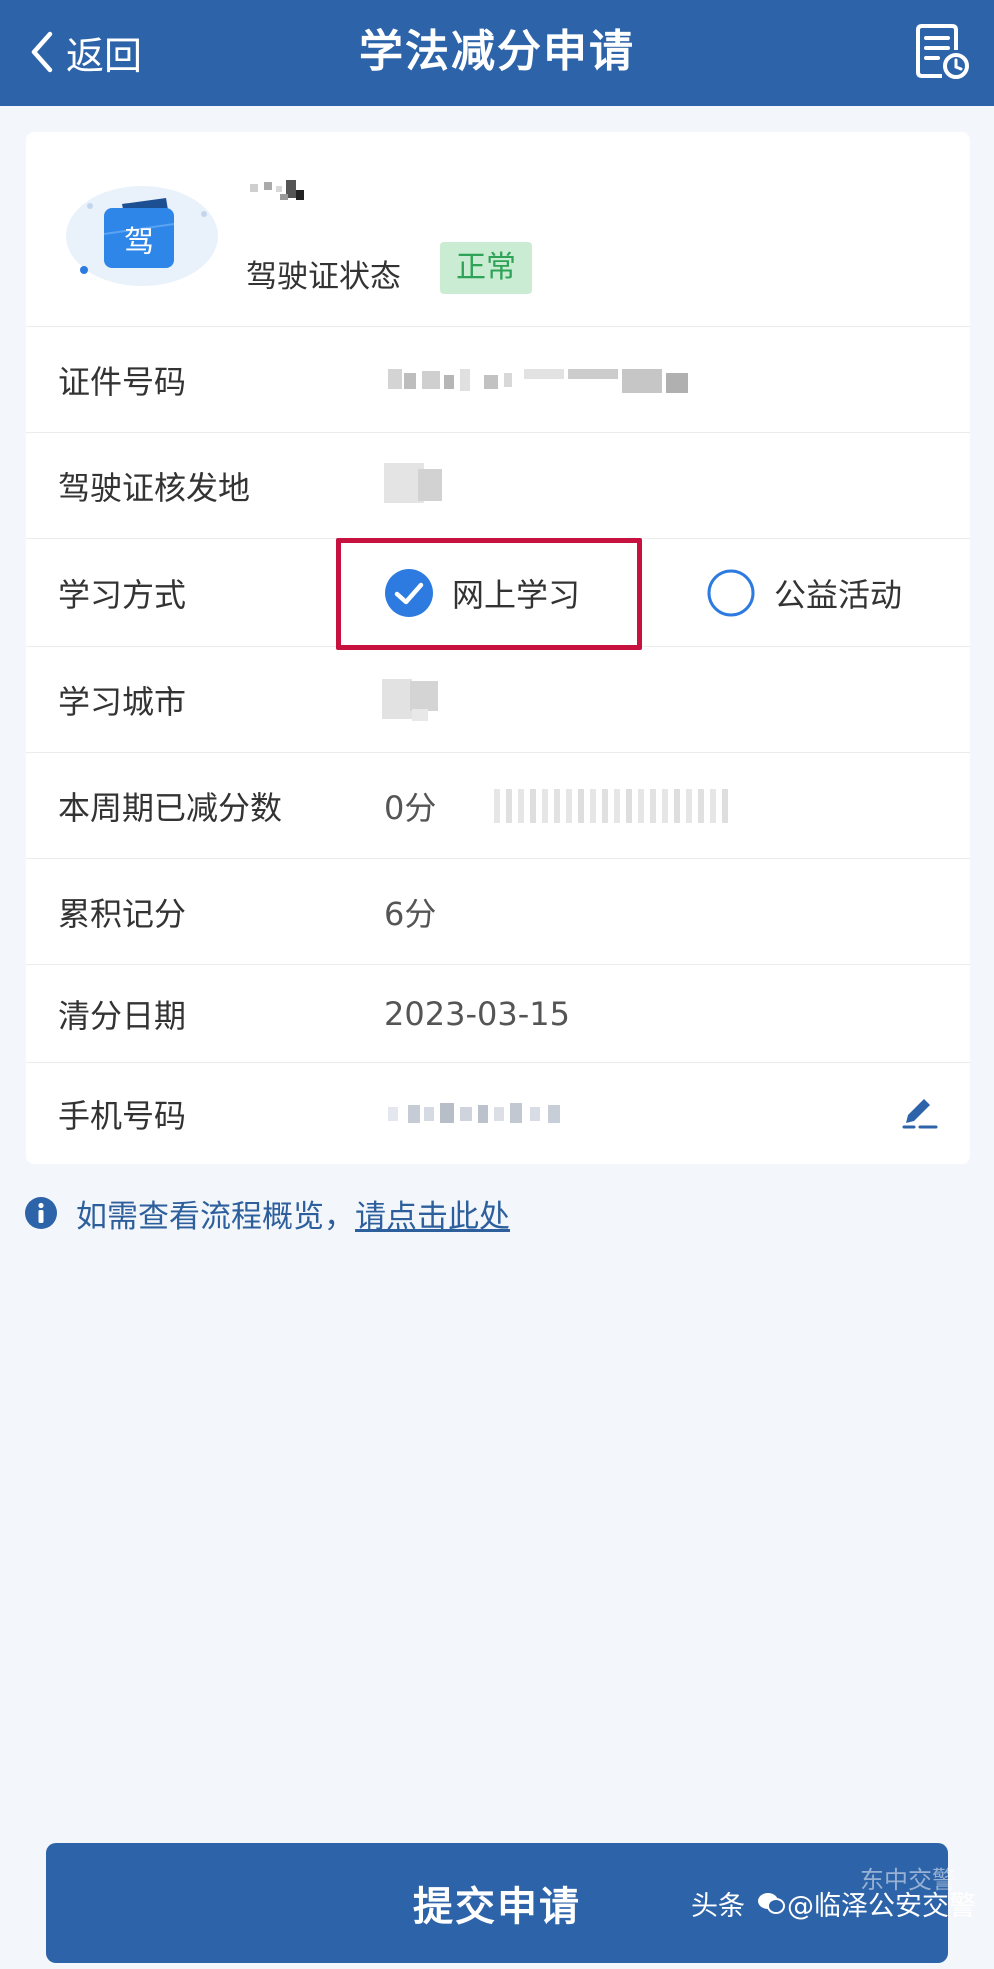 The width and height of the screenshot is (994, 1969). What do you see at coordinates (477, 1014) in the screenshot?
I see `clear-date-value: 2023-03-15` at bounding box center [477, 1014].